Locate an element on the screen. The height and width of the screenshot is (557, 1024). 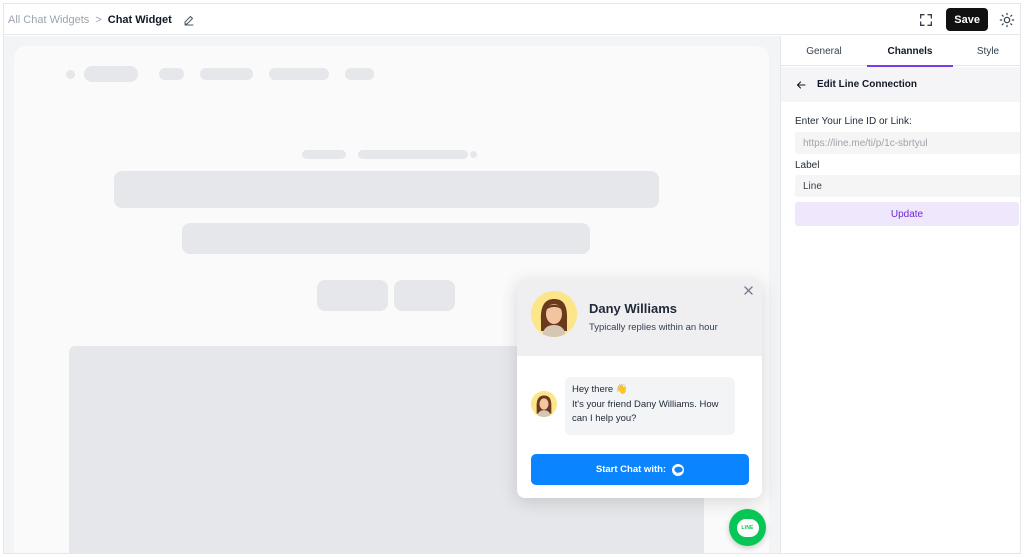
agent-status: Typically replies within an hour is located at coordinates (653, 327).